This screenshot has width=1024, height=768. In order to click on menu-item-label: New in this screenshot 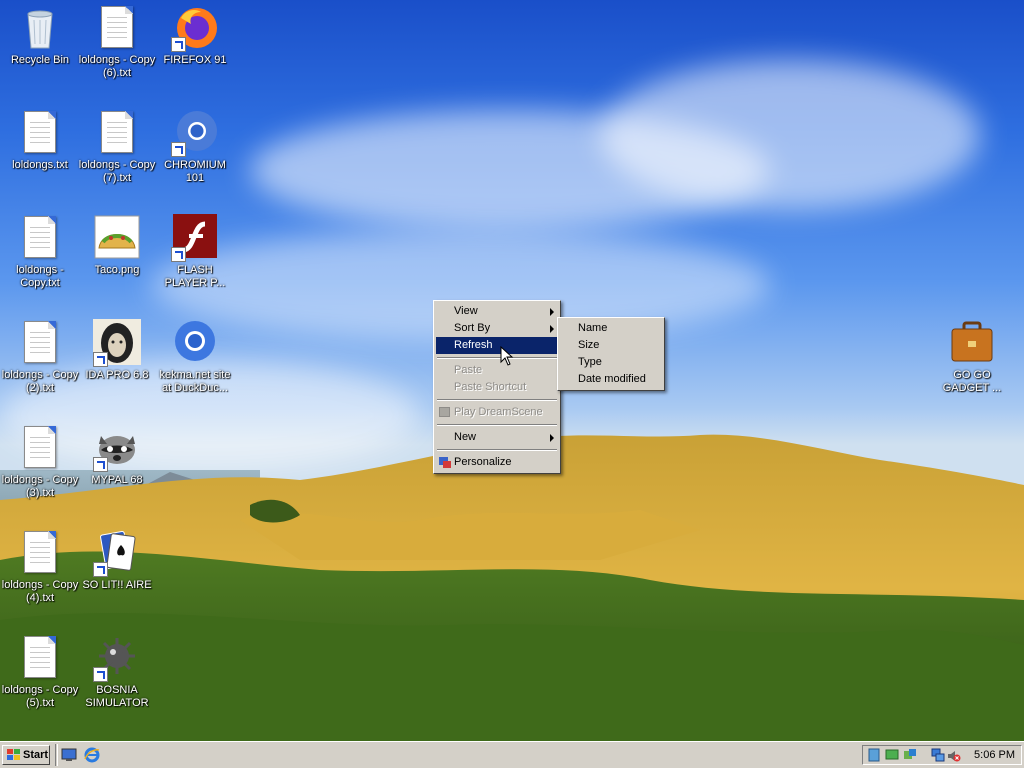, I will do `click(465, 437)`.